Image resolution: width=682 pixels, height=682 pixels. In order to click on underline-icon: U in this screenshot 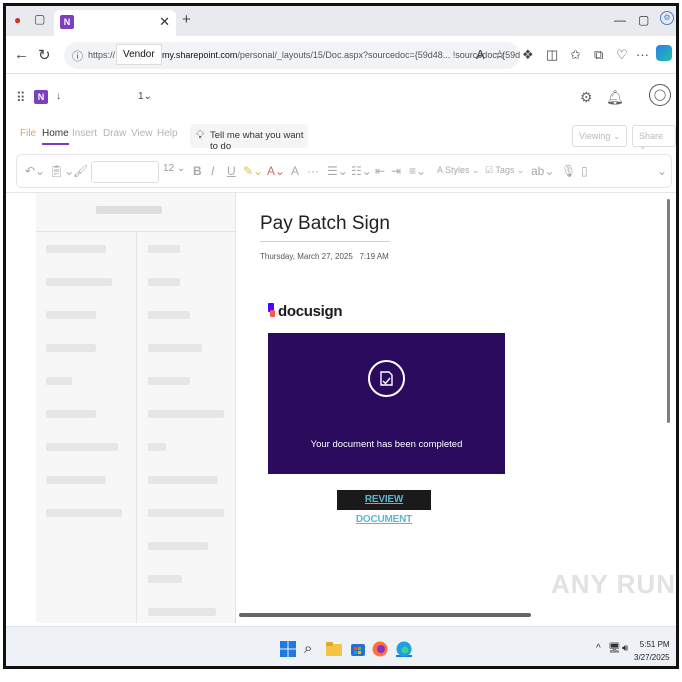, I will do `click(231, 171)`.